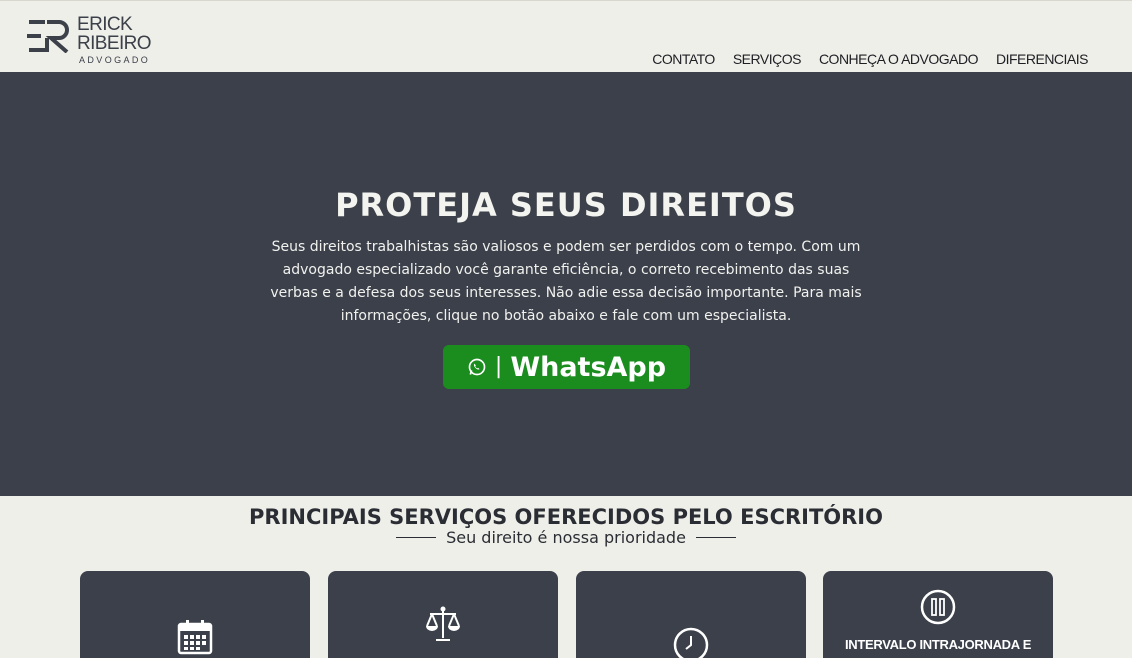 Image resolution: width=1132 pixels, height=658 pixels. I want to click on nav-item-diferenciais: DIFERENCIAIS, so click(1042, 59).